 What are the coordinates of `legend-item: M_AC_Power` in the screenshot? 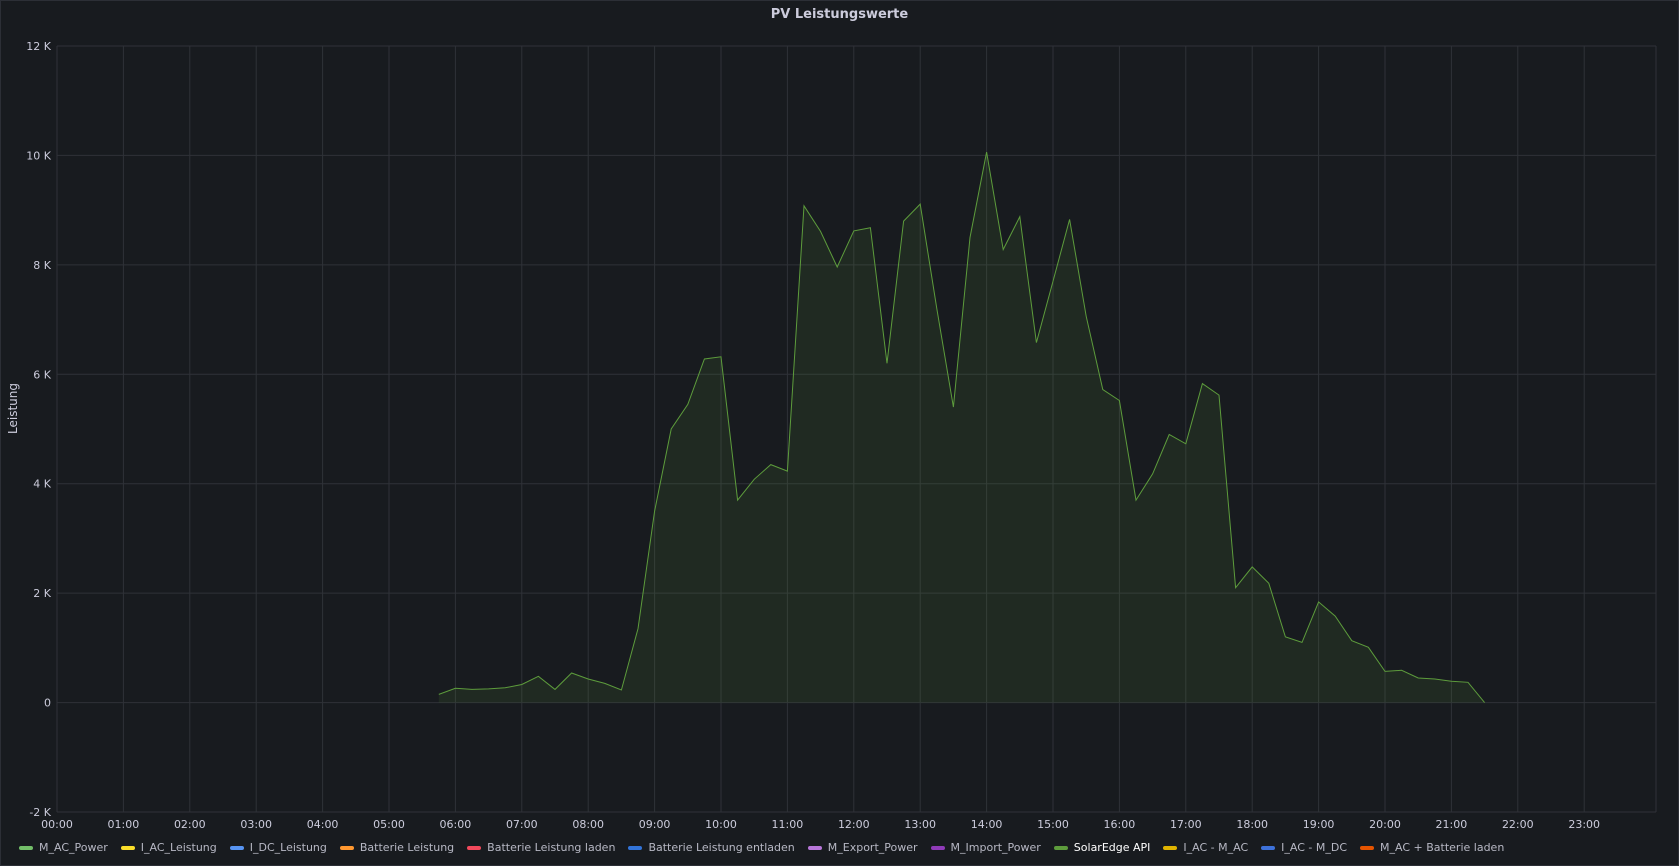 It's located at (63, 847).